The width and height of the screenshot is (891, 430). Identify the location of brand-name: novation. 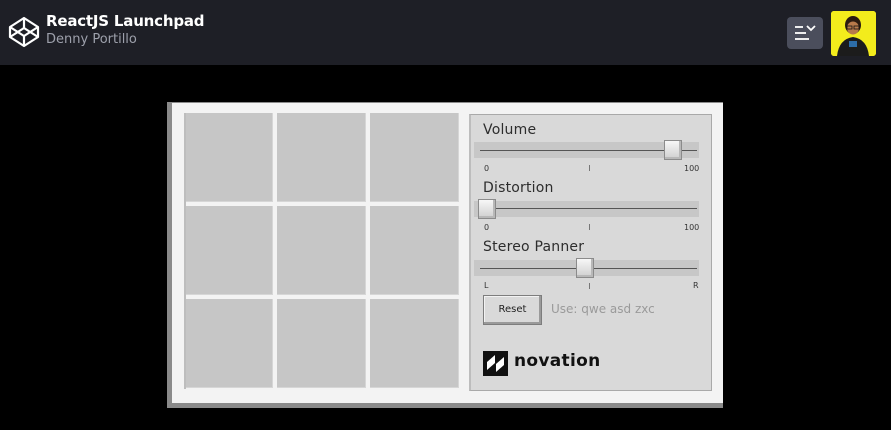
(557, 361).